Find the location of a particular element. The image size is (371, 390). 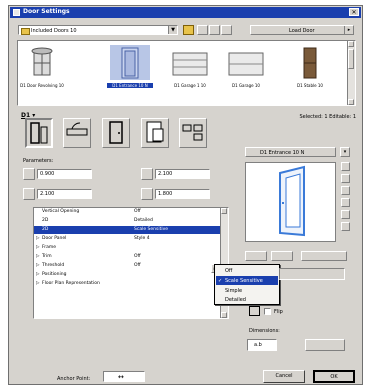

option-label: Simple is located at coordinates (234, 291).